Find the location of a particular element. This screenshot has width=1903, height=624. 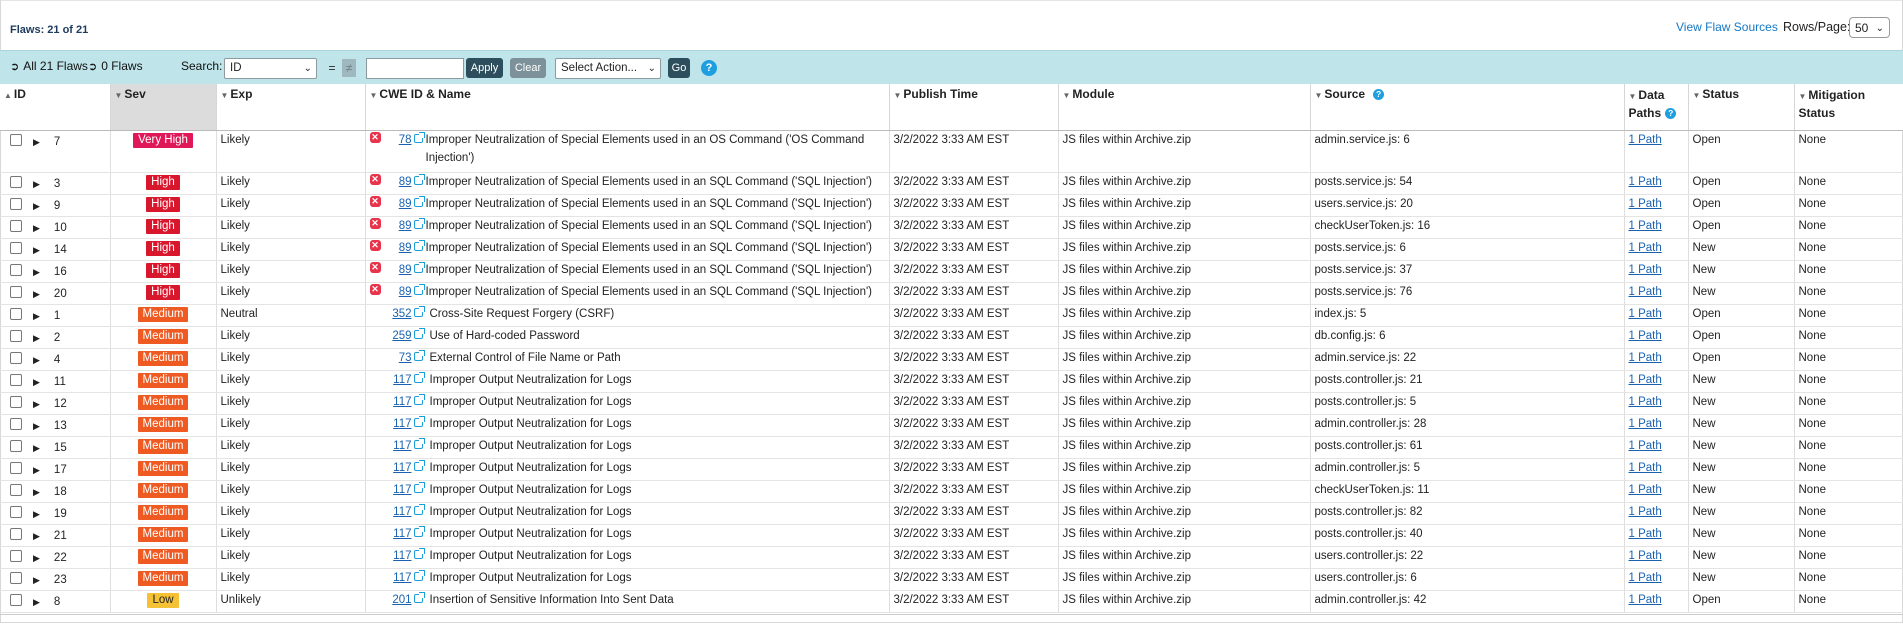

column-header-status: ▼ Status is located at coordinates (1741, 107).